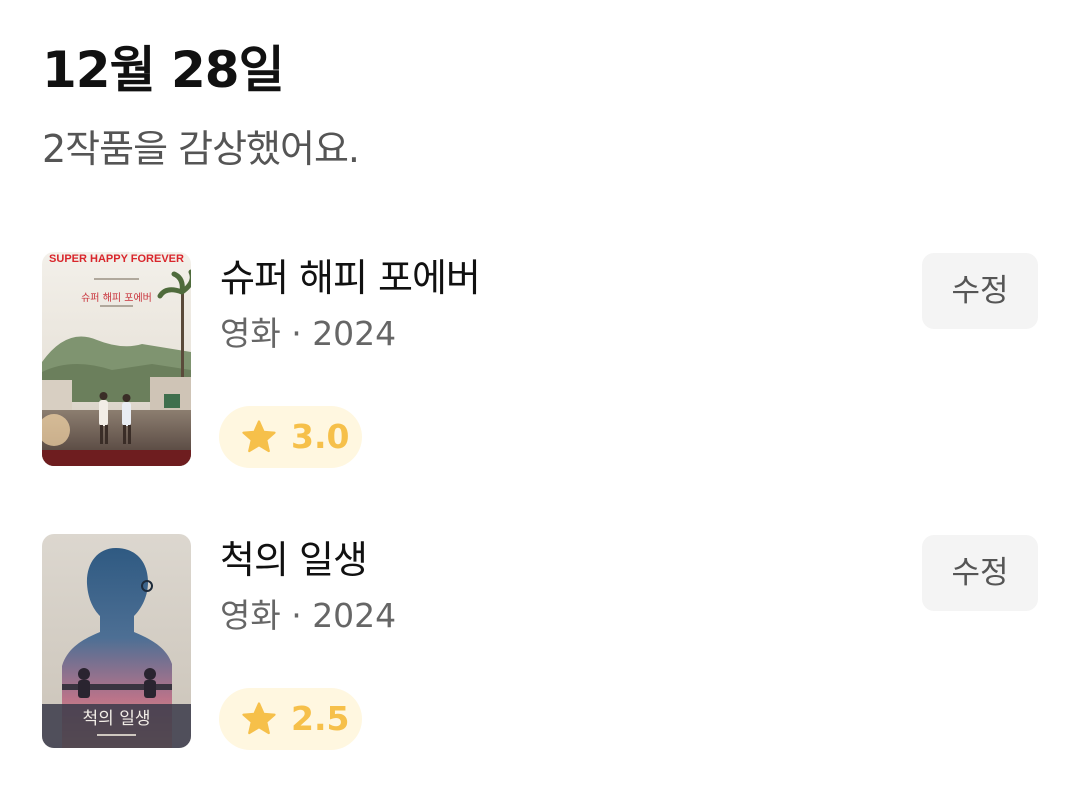 The width and height of the screenshot is (1078, 808). What do you see at coordinates (290, 719) in the screenshot?
I see `rating-badge: 2.5` at bounding box center [290, 719].